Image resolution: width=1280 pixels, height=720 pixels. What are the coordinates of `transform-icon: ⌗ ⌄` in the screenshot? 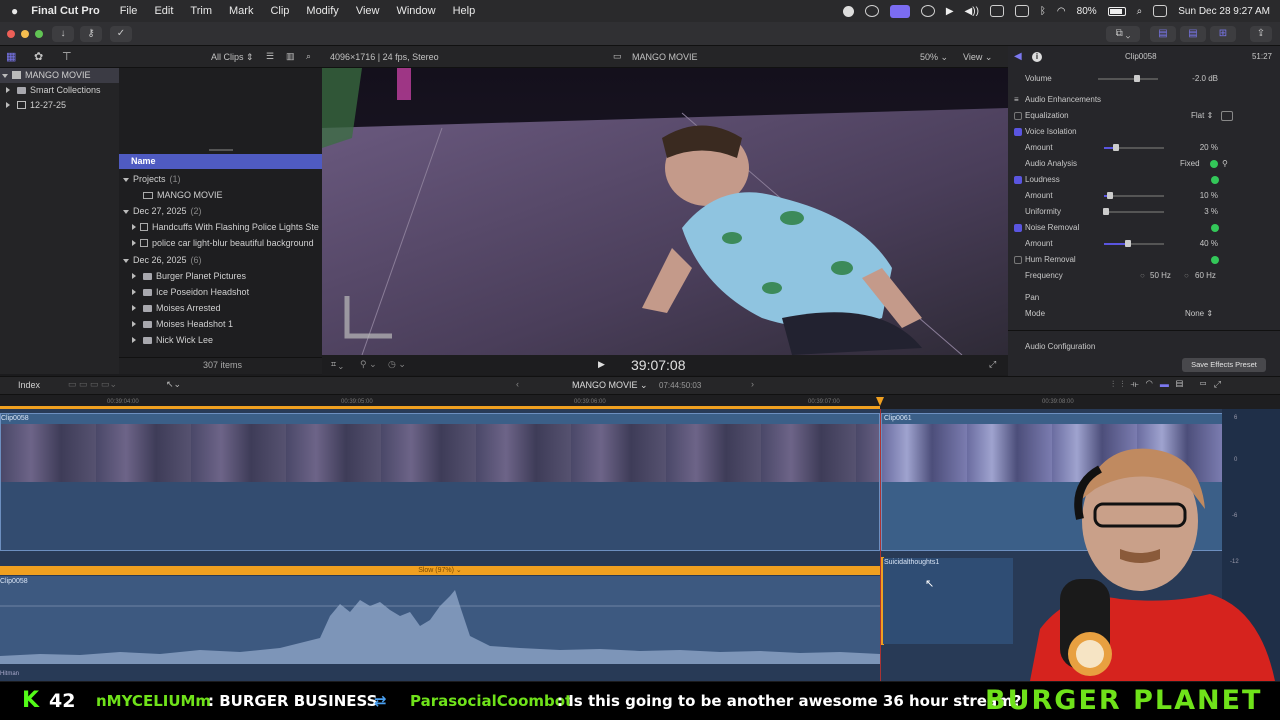 It's located at (337, 364).